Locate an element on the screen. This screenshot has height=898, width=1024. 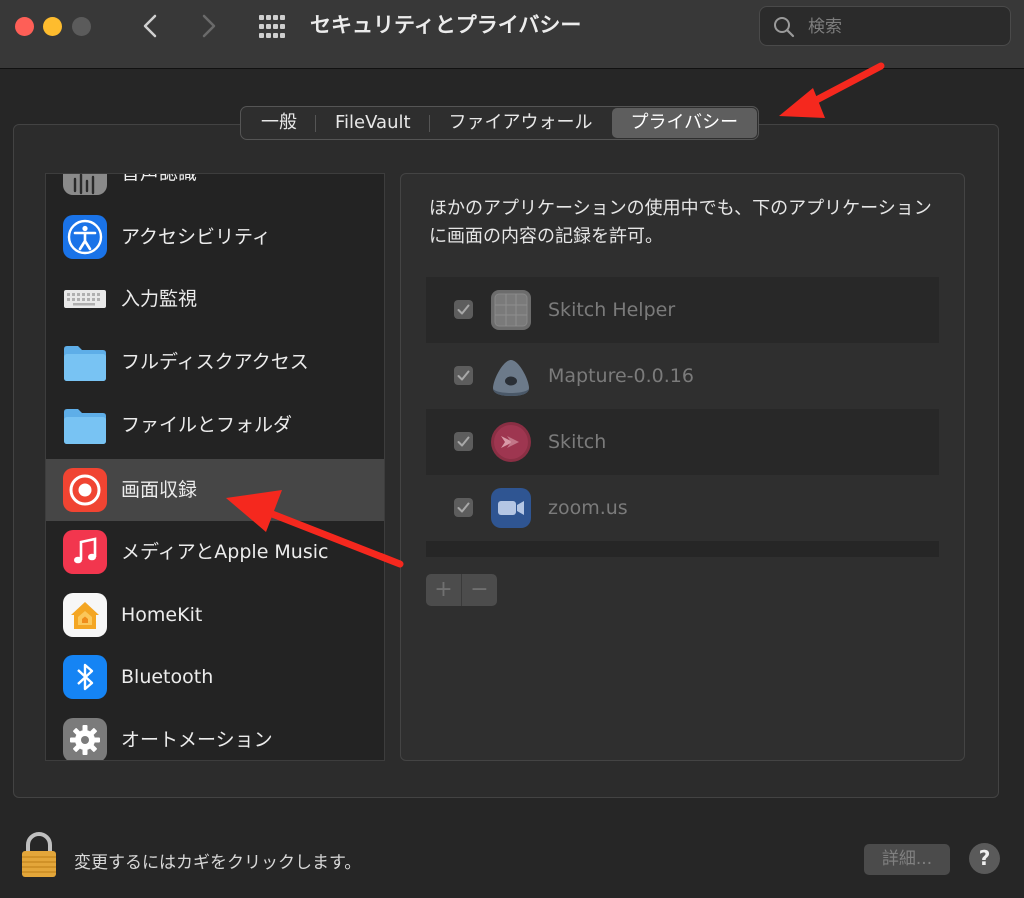
sidebar-item-files-and-folders: ファイルとフォルダ is located at coordinates (215, 425).